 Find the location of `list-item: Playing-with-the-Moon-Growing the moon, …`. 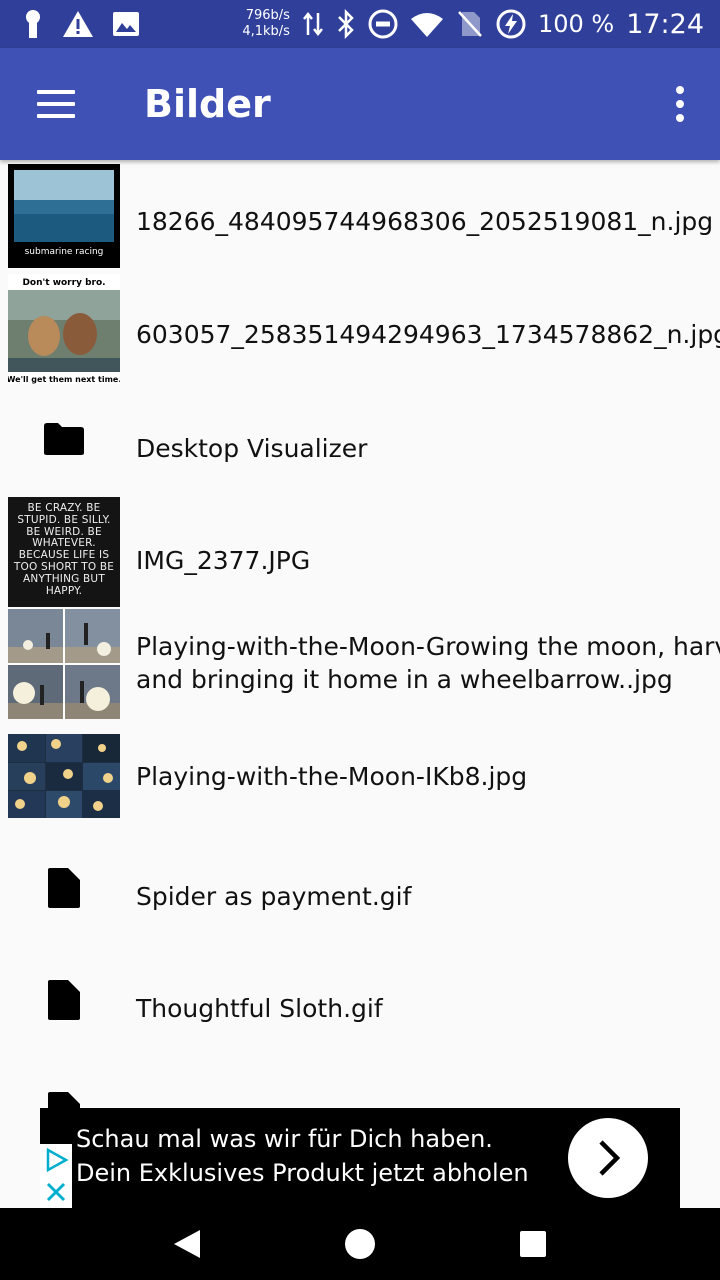

list-item: Playing-with-the-Moon-Growing the moon, … is located at coordinates (360, 664).